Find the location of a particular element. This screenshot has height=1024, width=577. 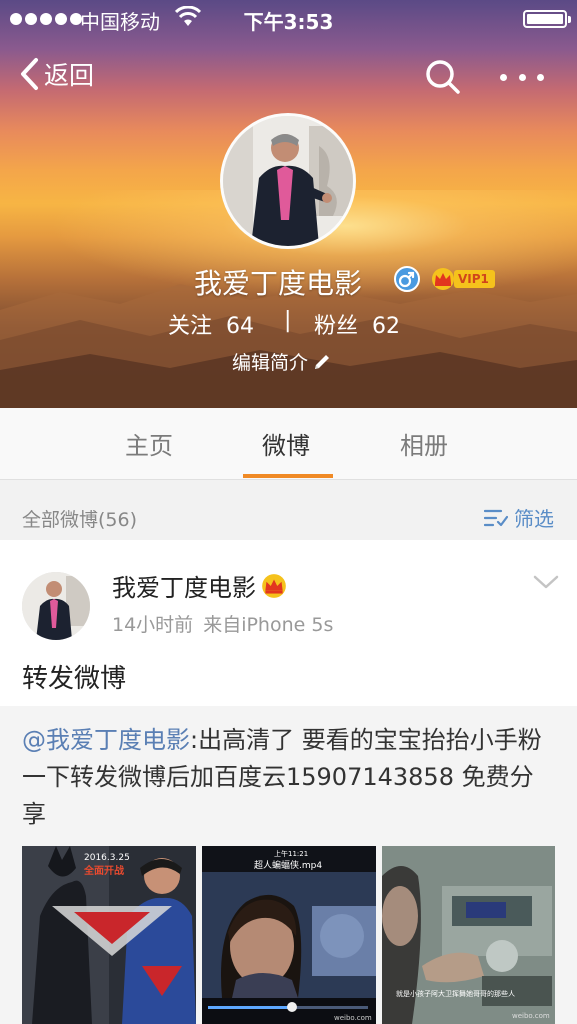

nav-bar: 返回 is located at coordinates (288, 75).